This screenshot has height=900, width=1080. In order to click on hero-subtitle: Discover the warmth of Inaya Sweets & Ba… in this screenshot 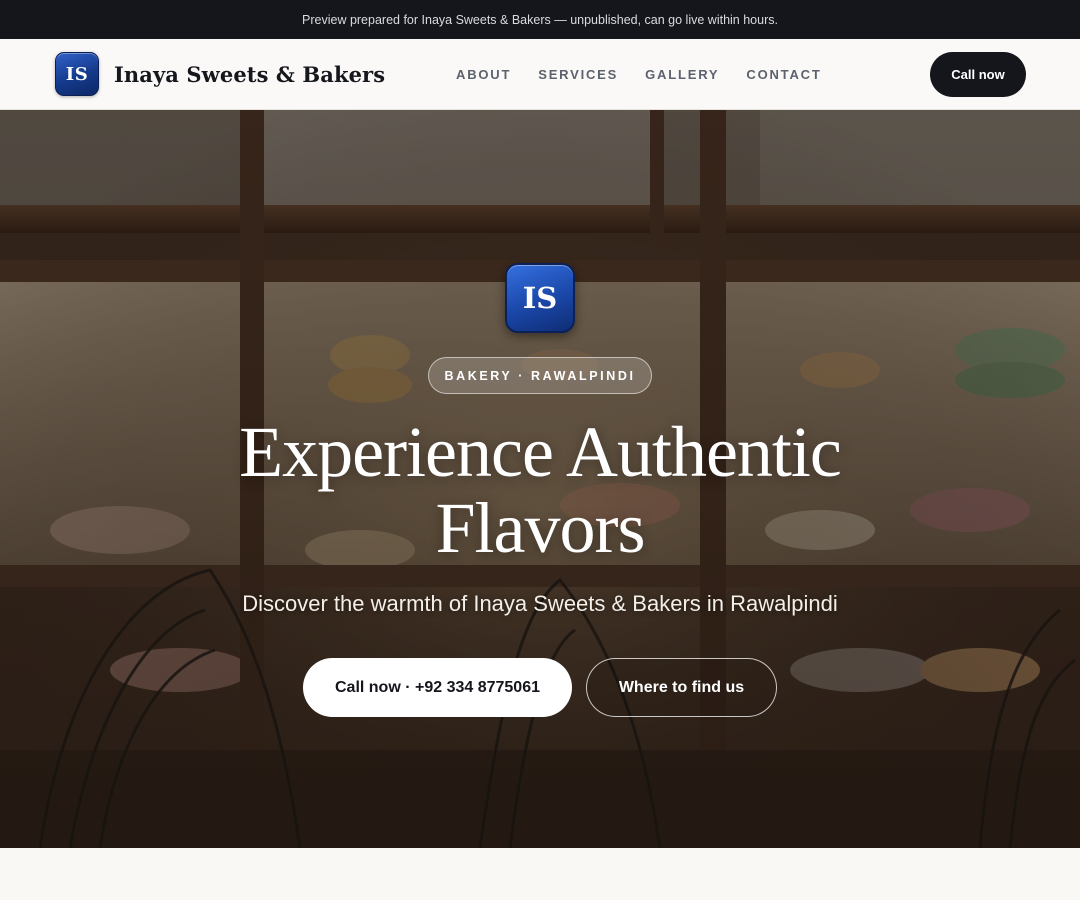, I will do `click(540, 603)`.